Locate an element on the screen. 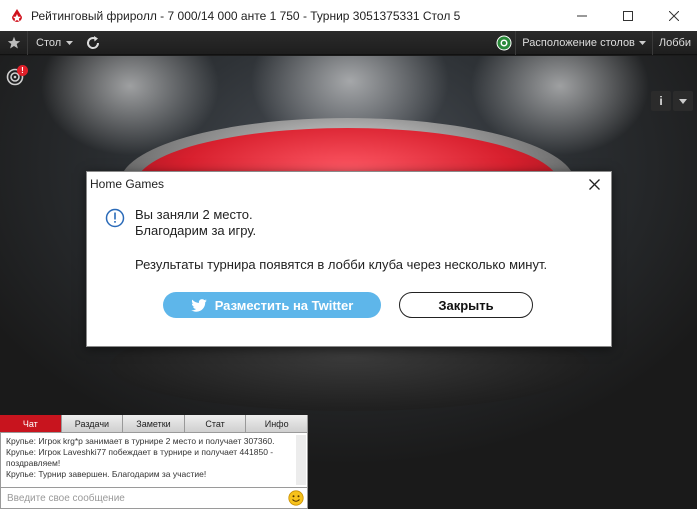 This screenshot has width=697, height=509. tab-stats: Стат is located at coordinates (215, 423).